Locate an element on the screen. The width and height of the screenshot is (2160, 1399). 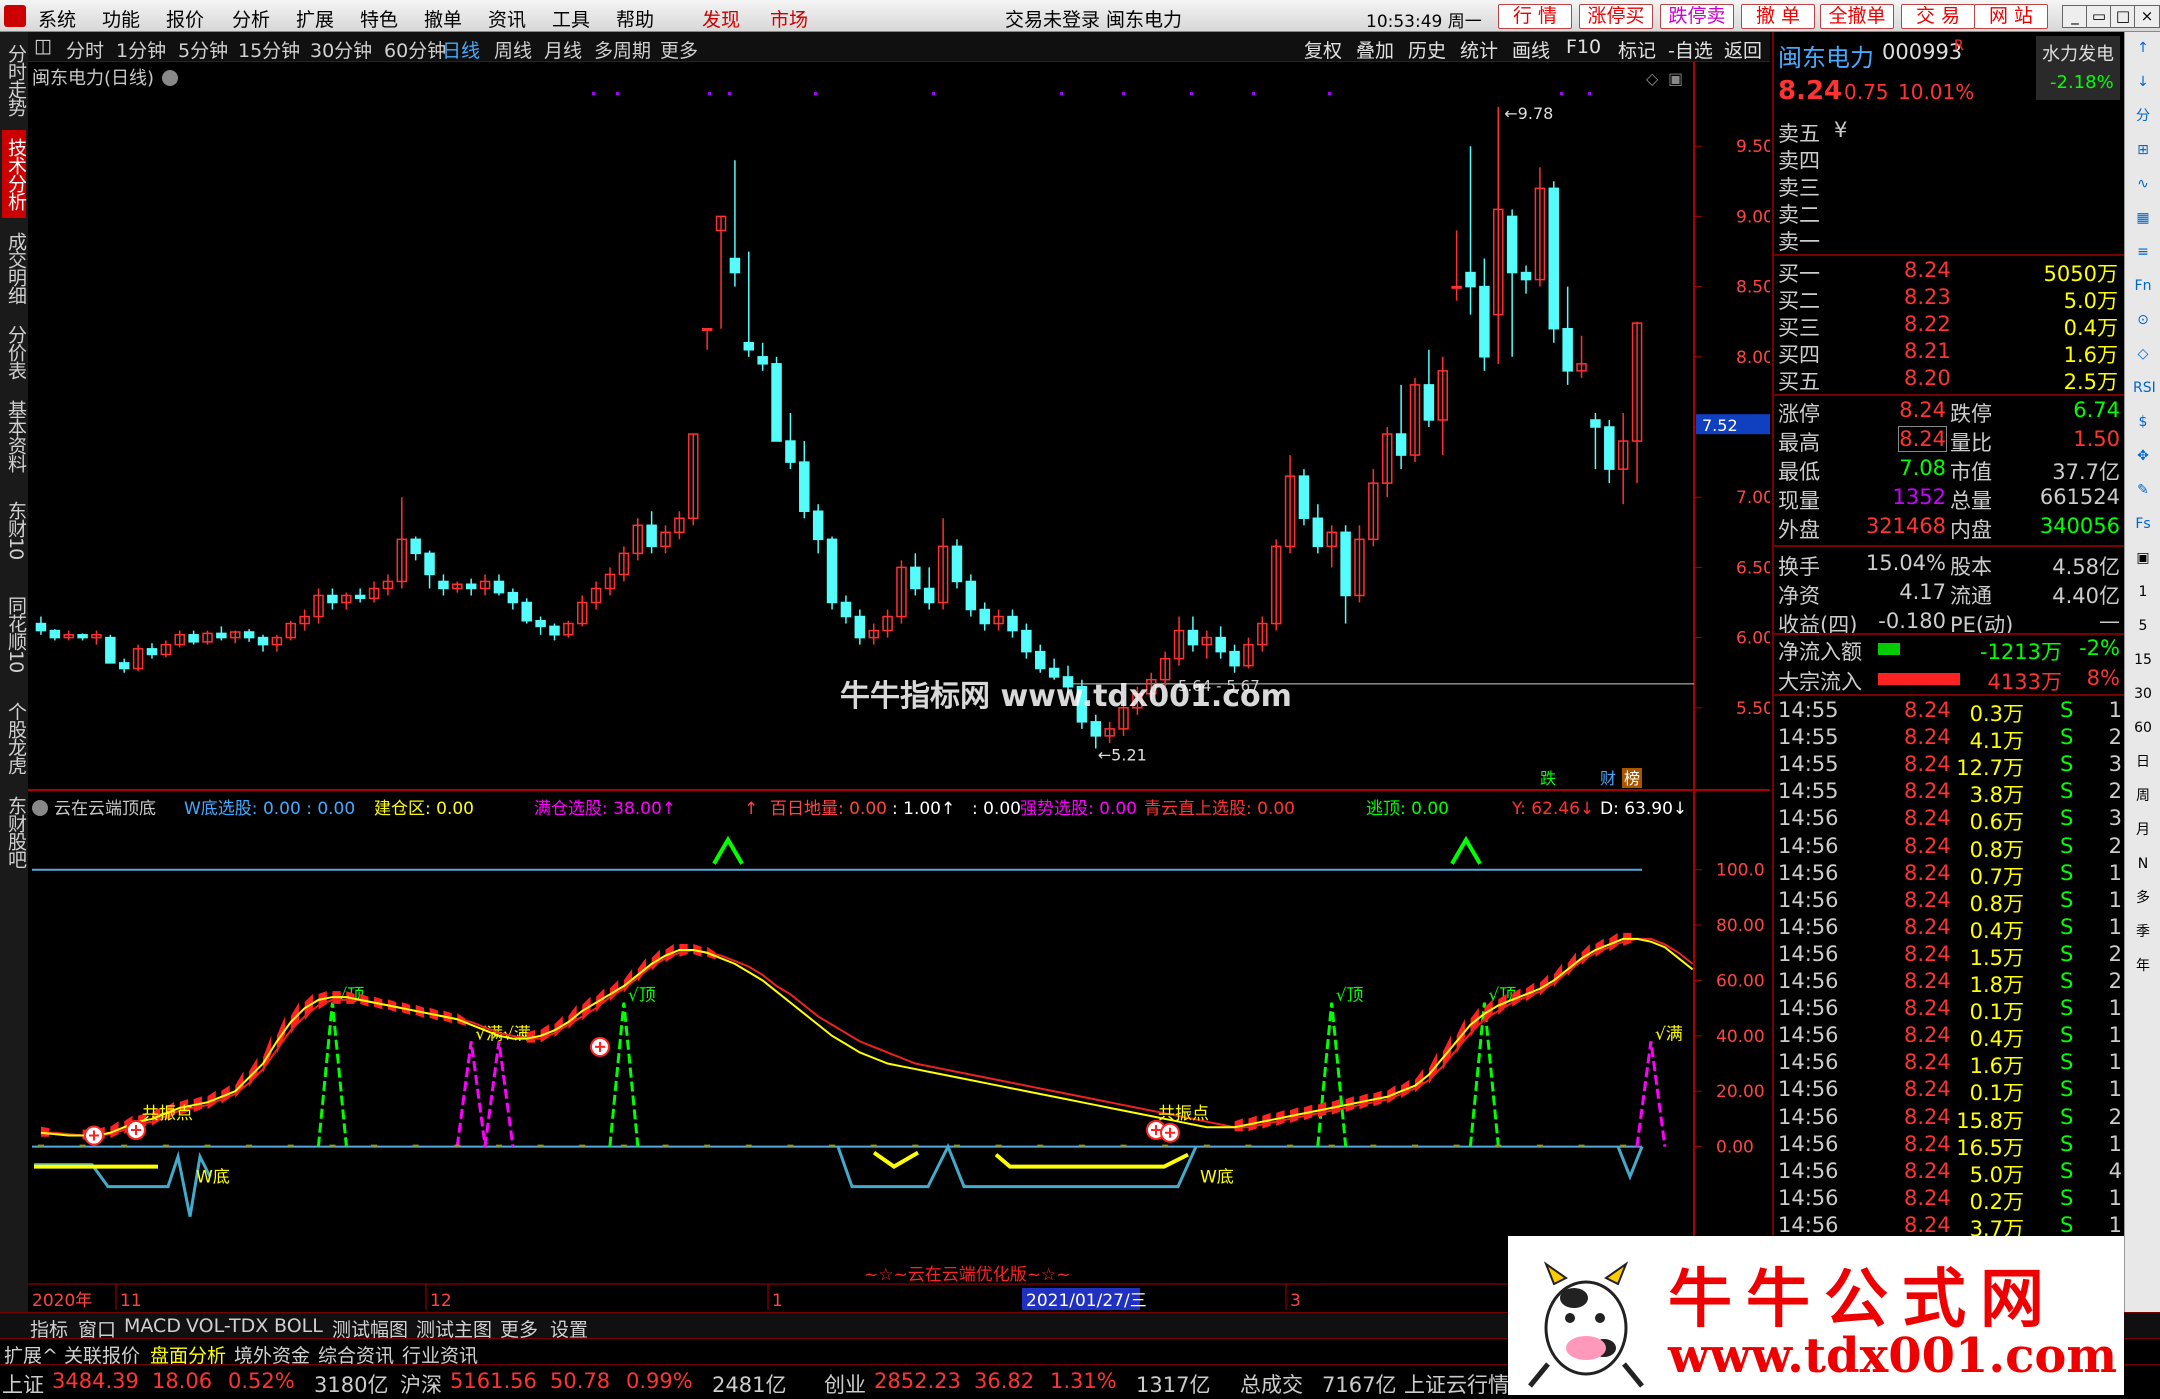
side-tool-button: $ is located at coordinates (2143, 422).